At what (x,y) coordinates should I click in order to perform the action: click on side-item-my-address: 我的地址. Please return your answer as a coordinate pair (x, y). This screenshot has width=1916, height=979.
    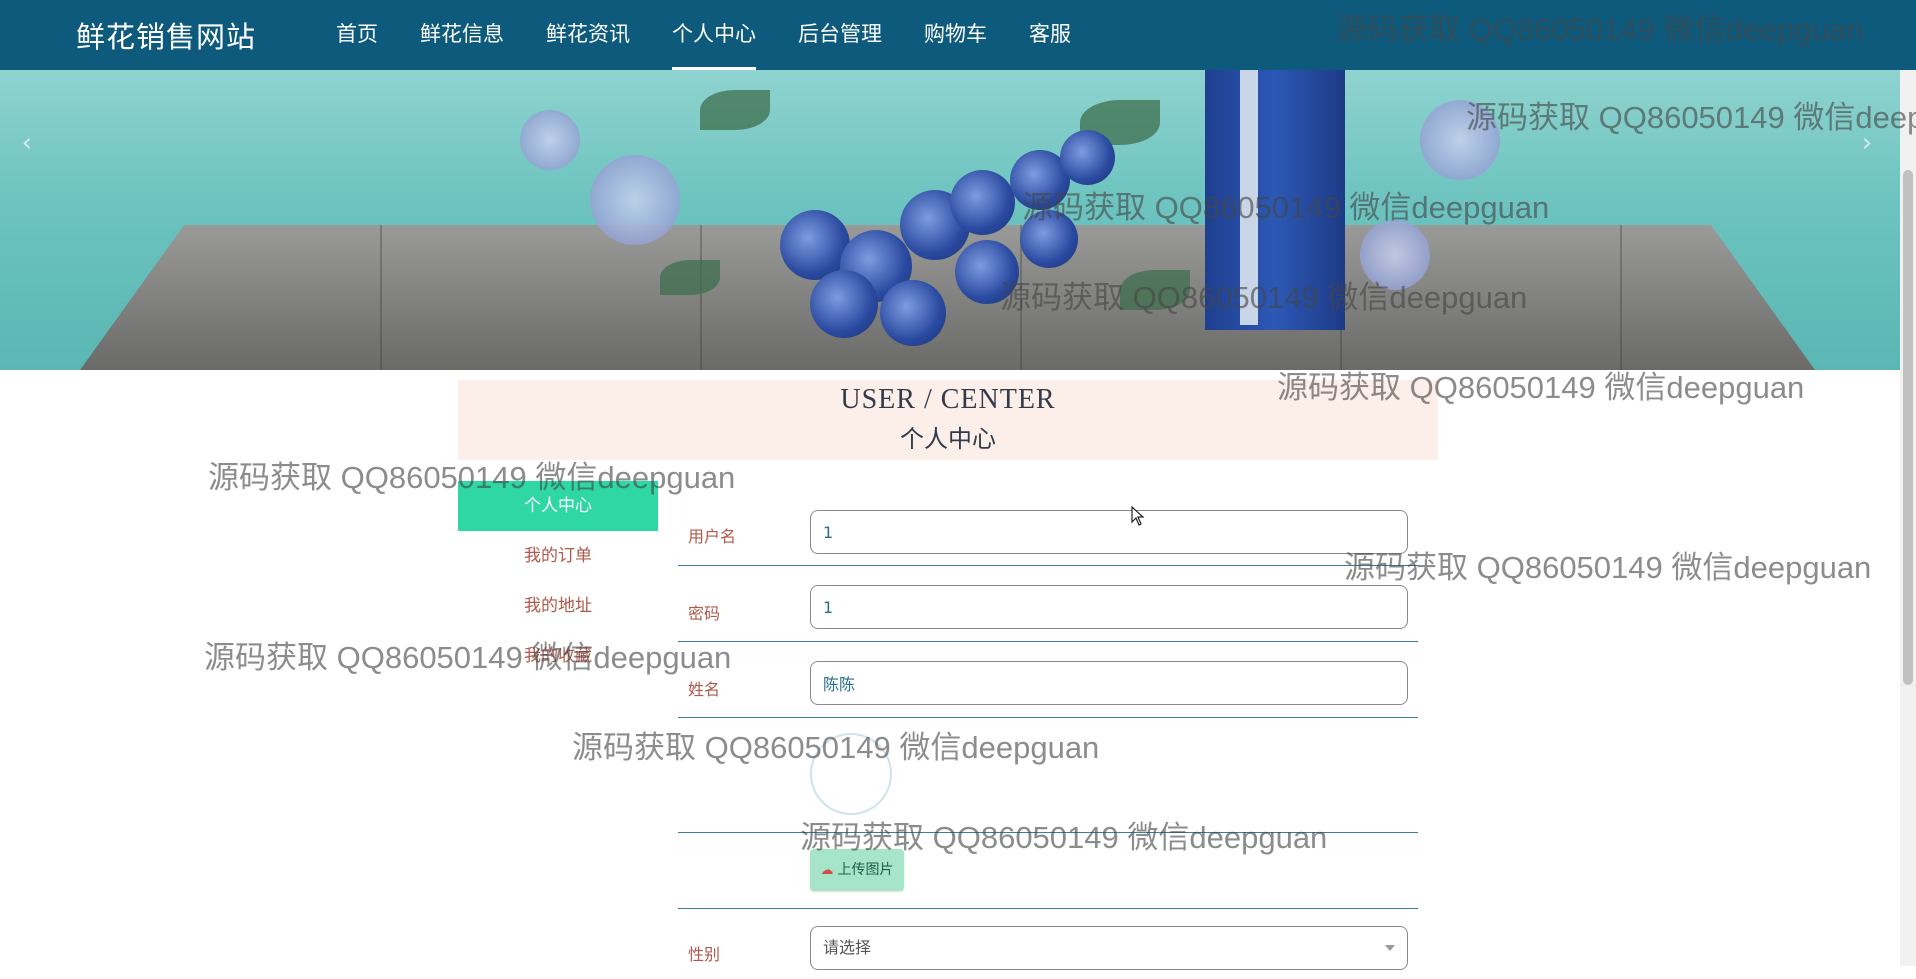
    Looking at the image, I should click on (558, 606).